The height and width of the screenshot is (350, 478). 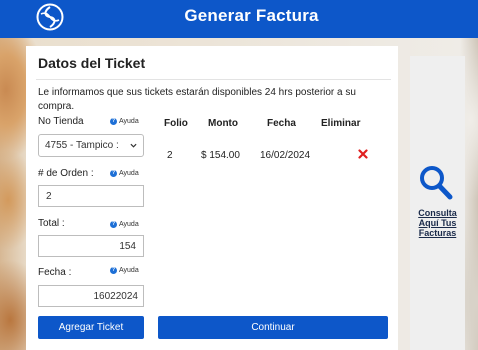 I want to click on search-icon, so click(x=436, y=183).